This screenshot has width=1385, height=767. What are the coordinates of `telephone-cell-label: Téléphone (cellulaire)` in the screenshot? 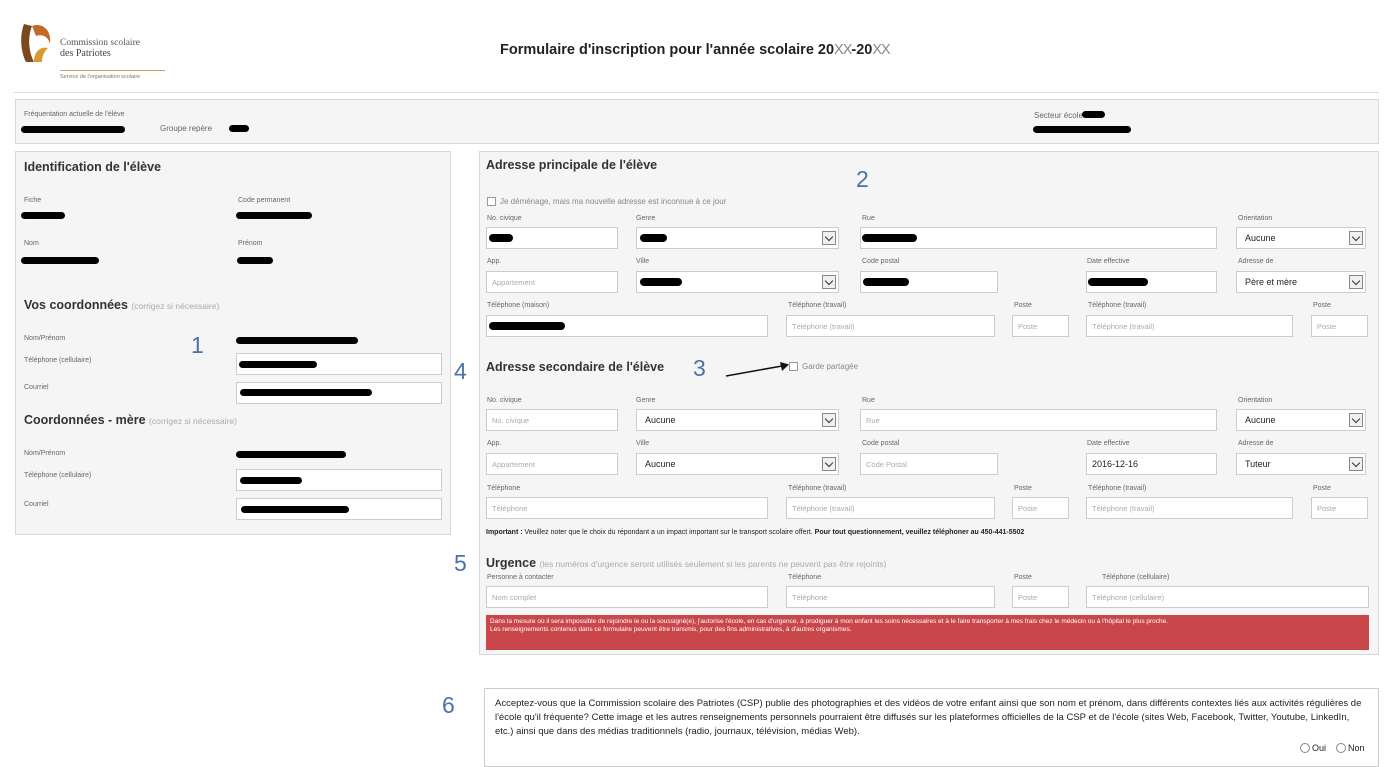 It's located at (58, 360).